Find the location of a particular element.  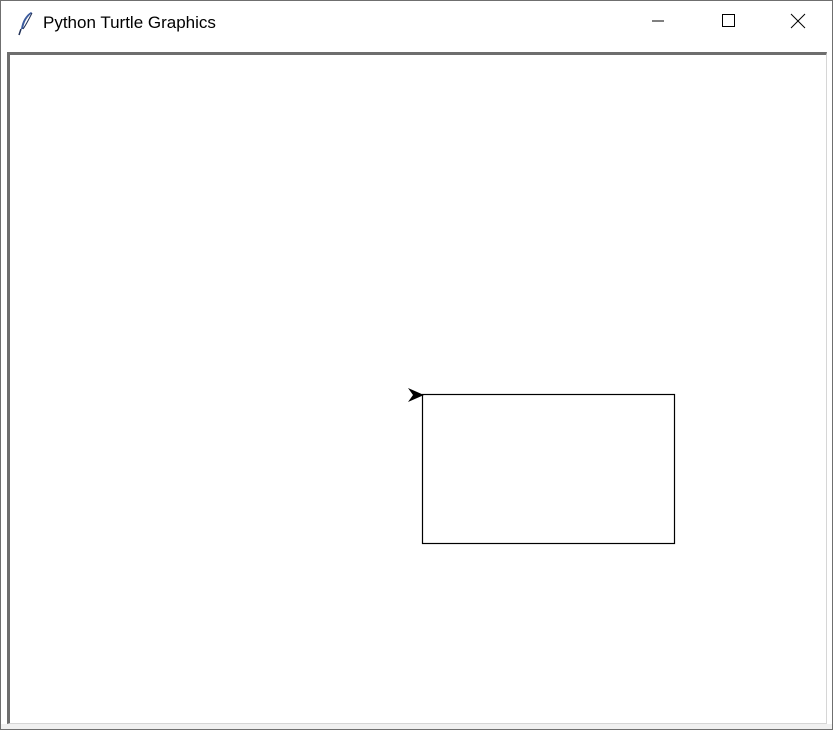

close-icon is located at coordinates (798, 23).